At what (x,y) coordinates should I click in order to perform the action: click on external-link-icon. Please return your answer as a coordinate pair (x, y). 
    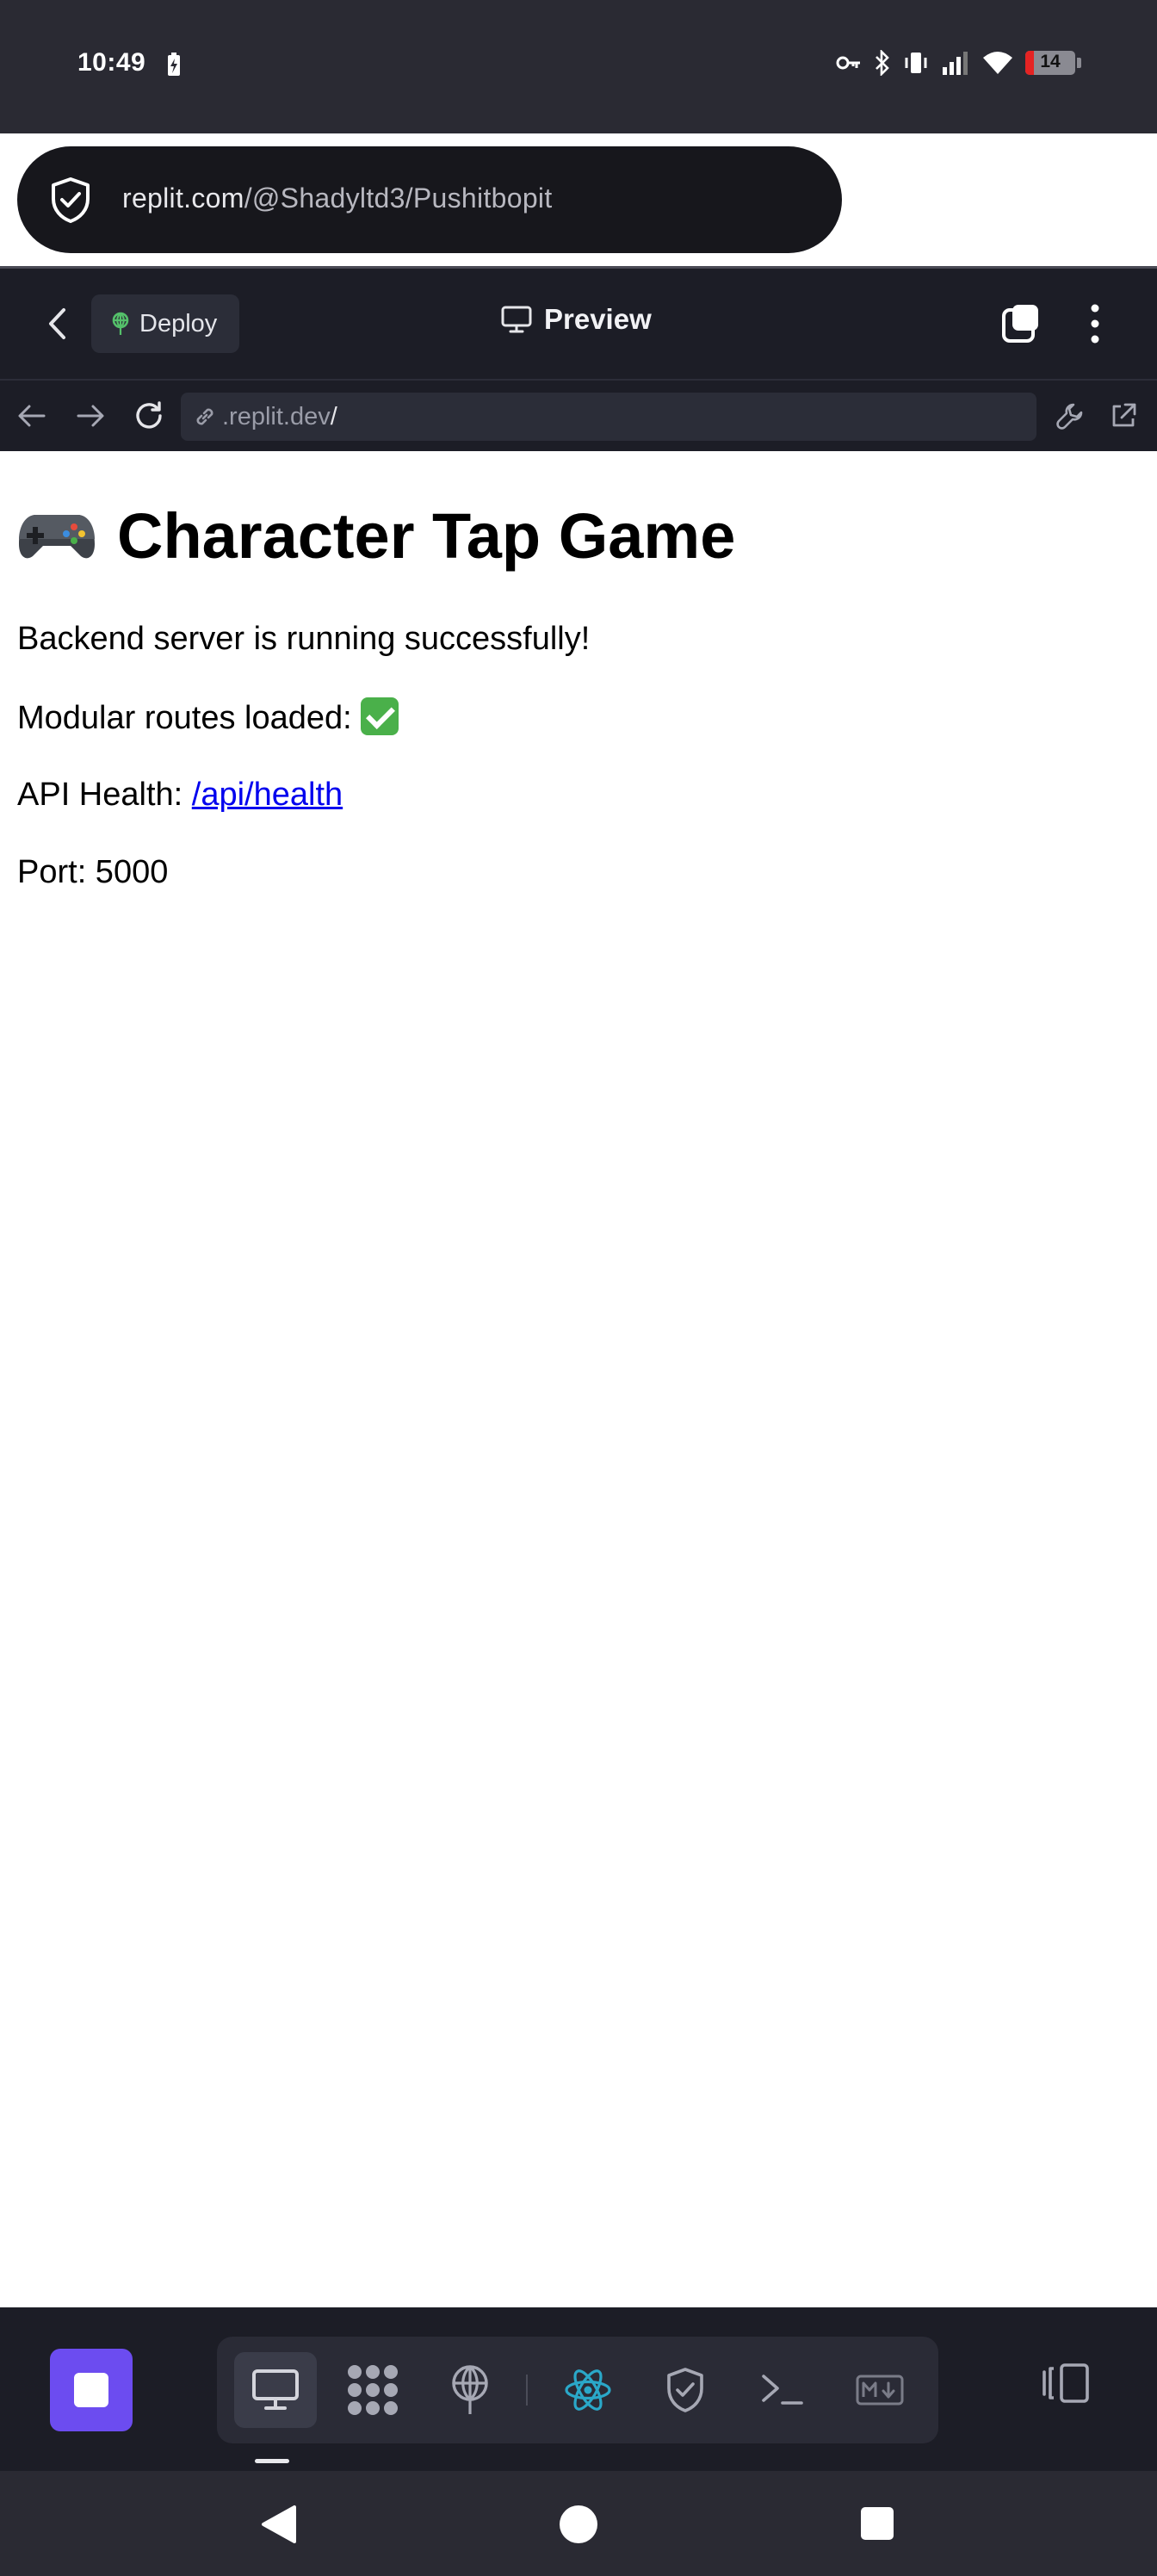
    Looking at the image, I should click on (1124, 415).